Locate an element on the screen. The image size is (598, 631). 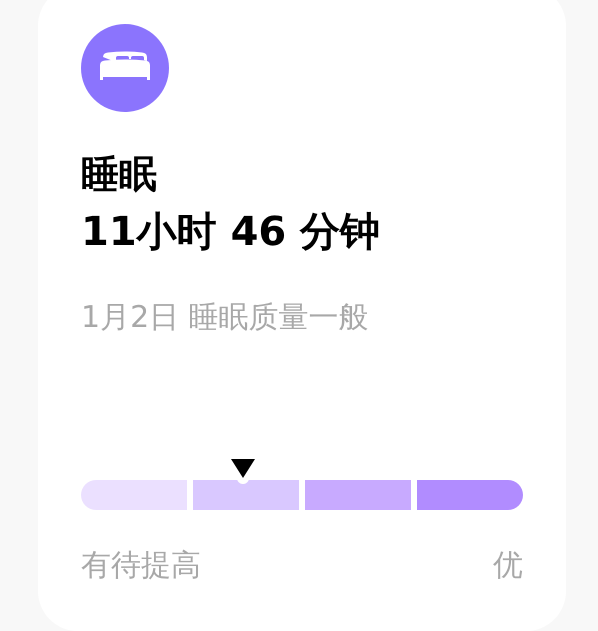
scale-high-label: 优 is located at coordinates (508, 566).